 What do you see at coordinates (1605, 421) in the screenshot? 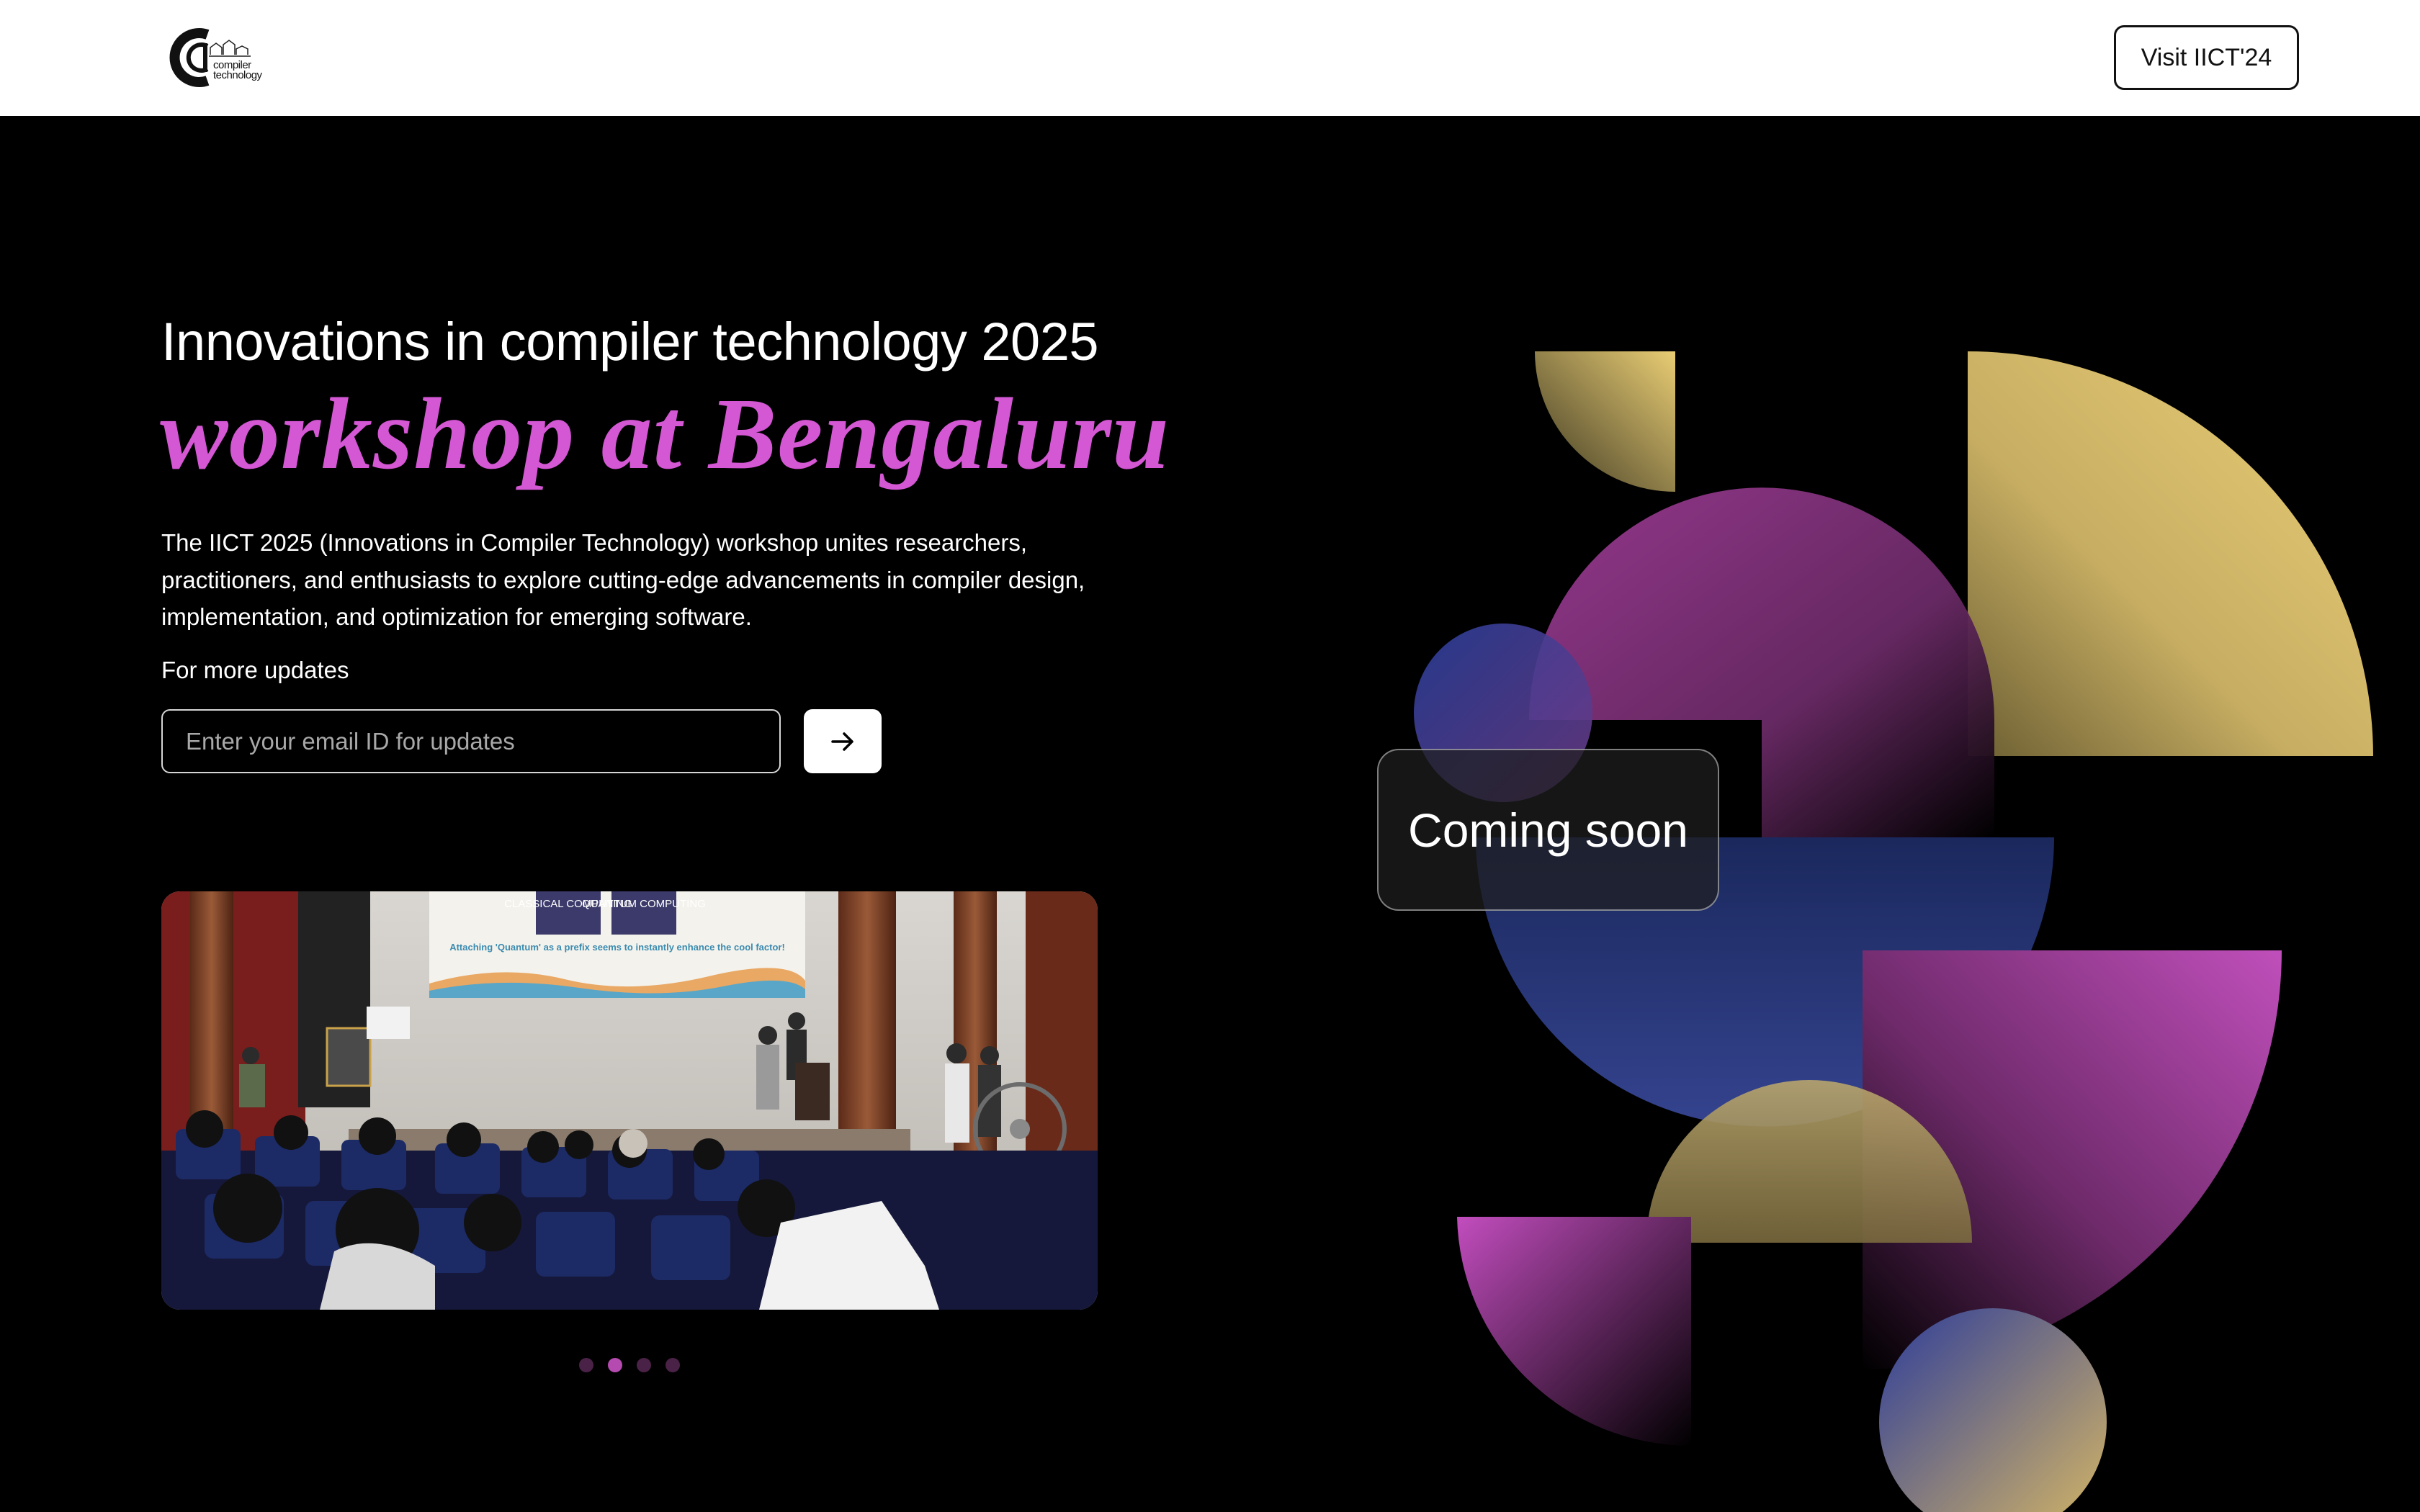
I see `gold-quarter-small-shape` at bounding box center [1605, 421].